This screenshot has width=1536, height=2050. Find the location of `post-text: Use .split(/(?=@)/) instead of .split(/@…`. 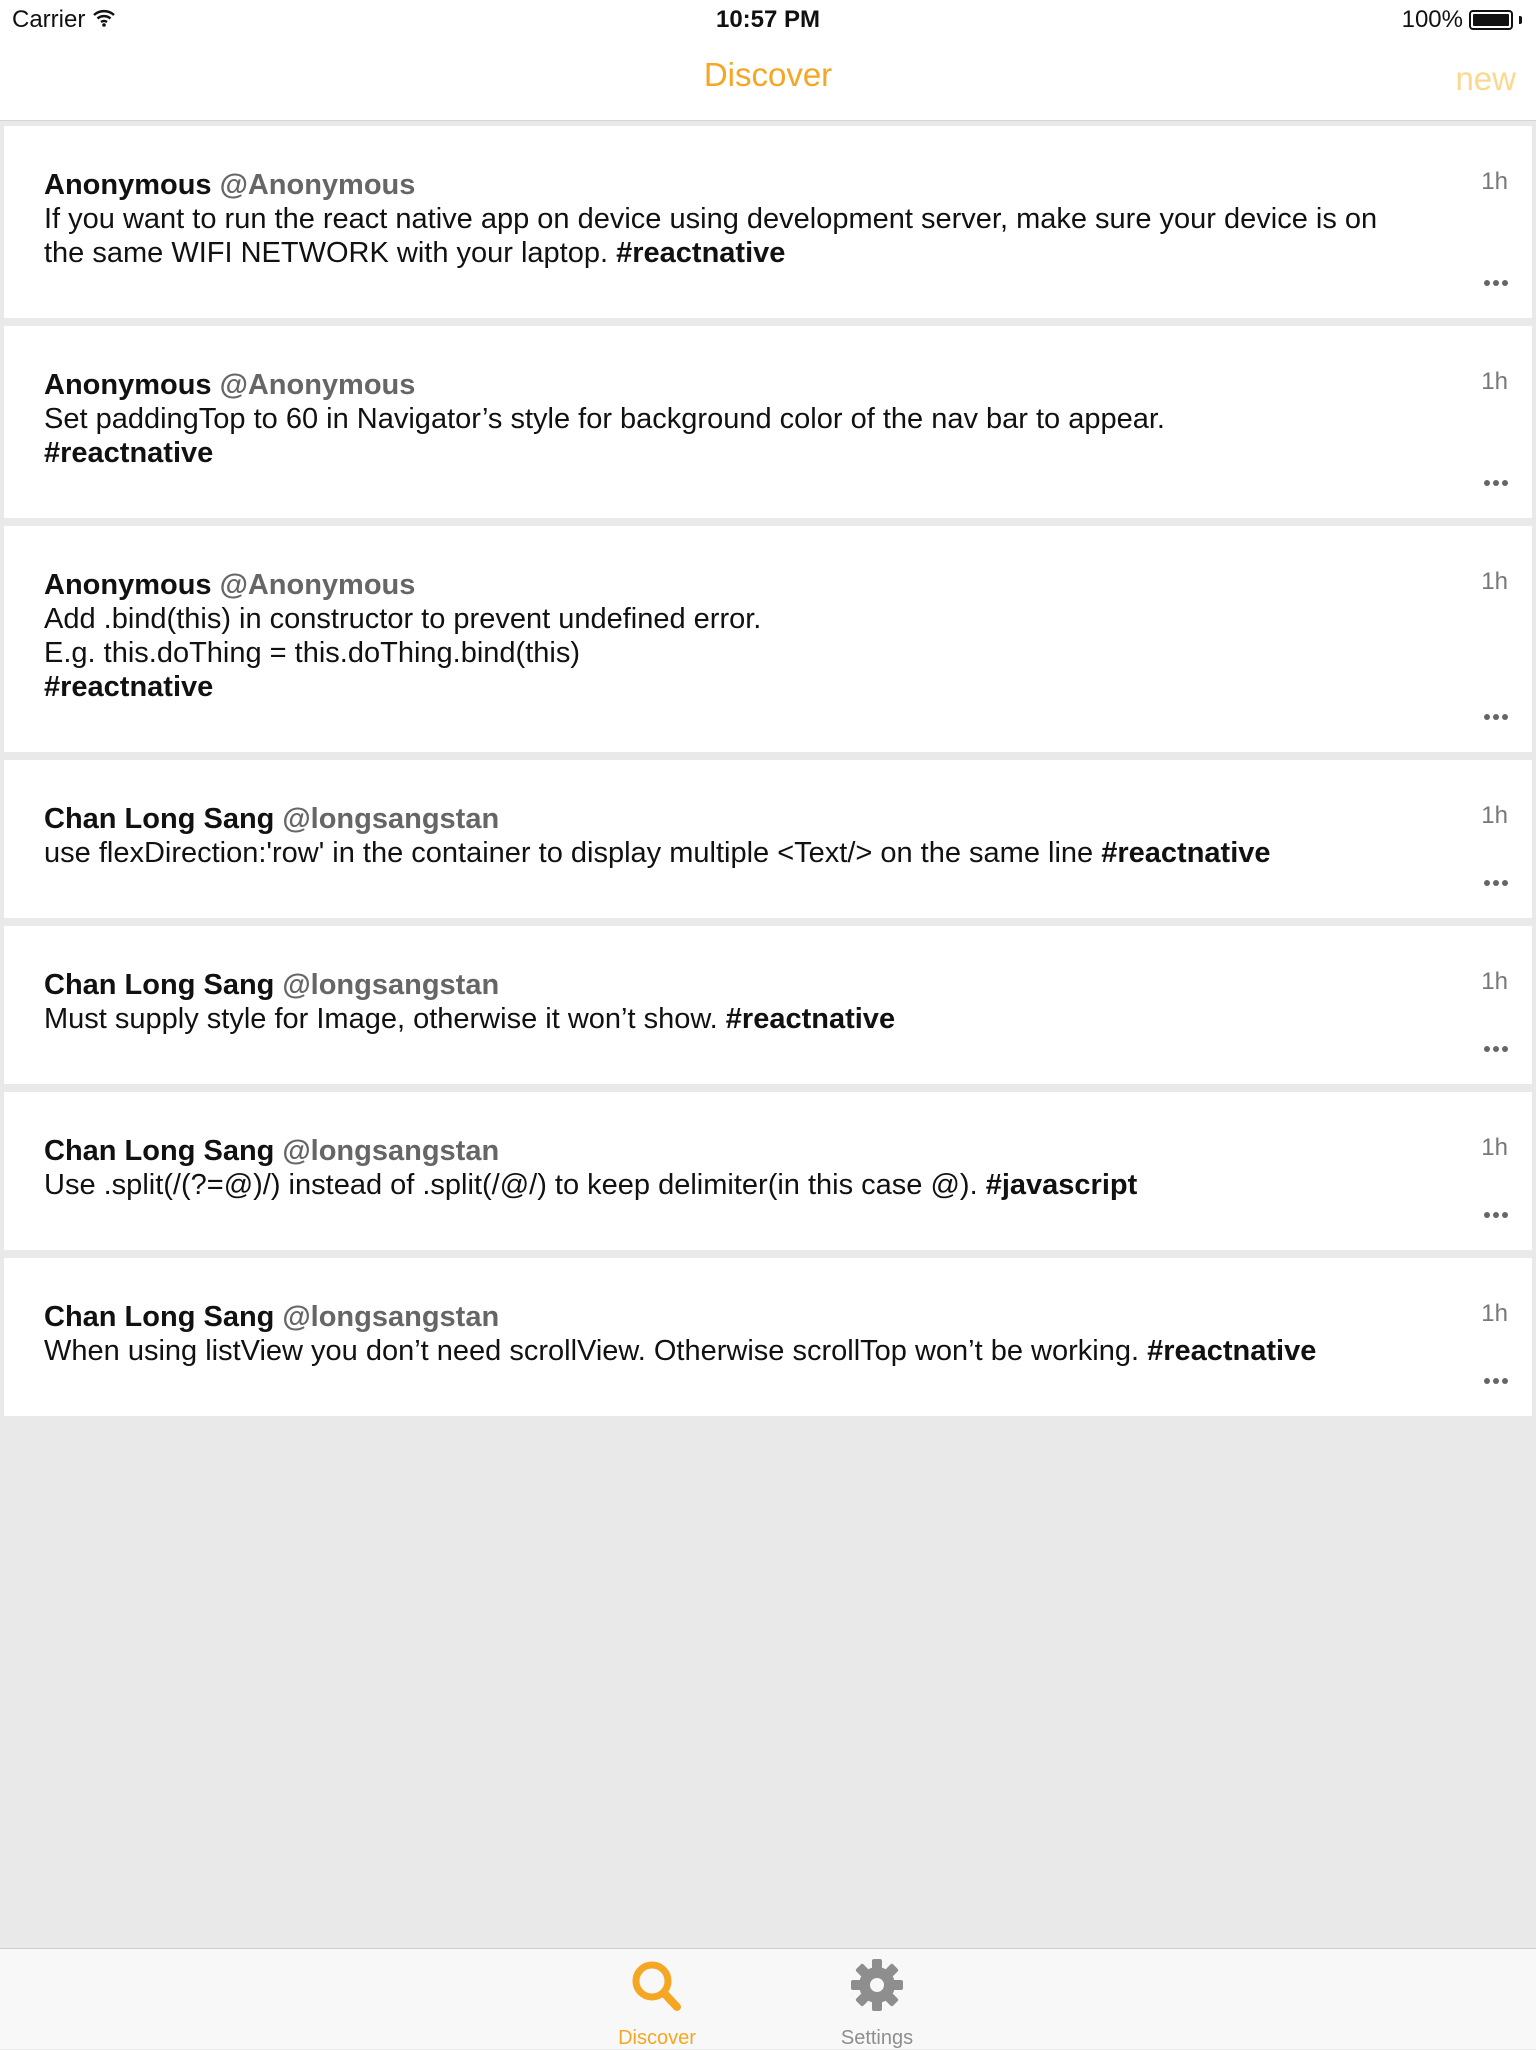

post-text: Use .split(/(?=@)/) instead of .split(/@… is located at coordinates (515, 1185).